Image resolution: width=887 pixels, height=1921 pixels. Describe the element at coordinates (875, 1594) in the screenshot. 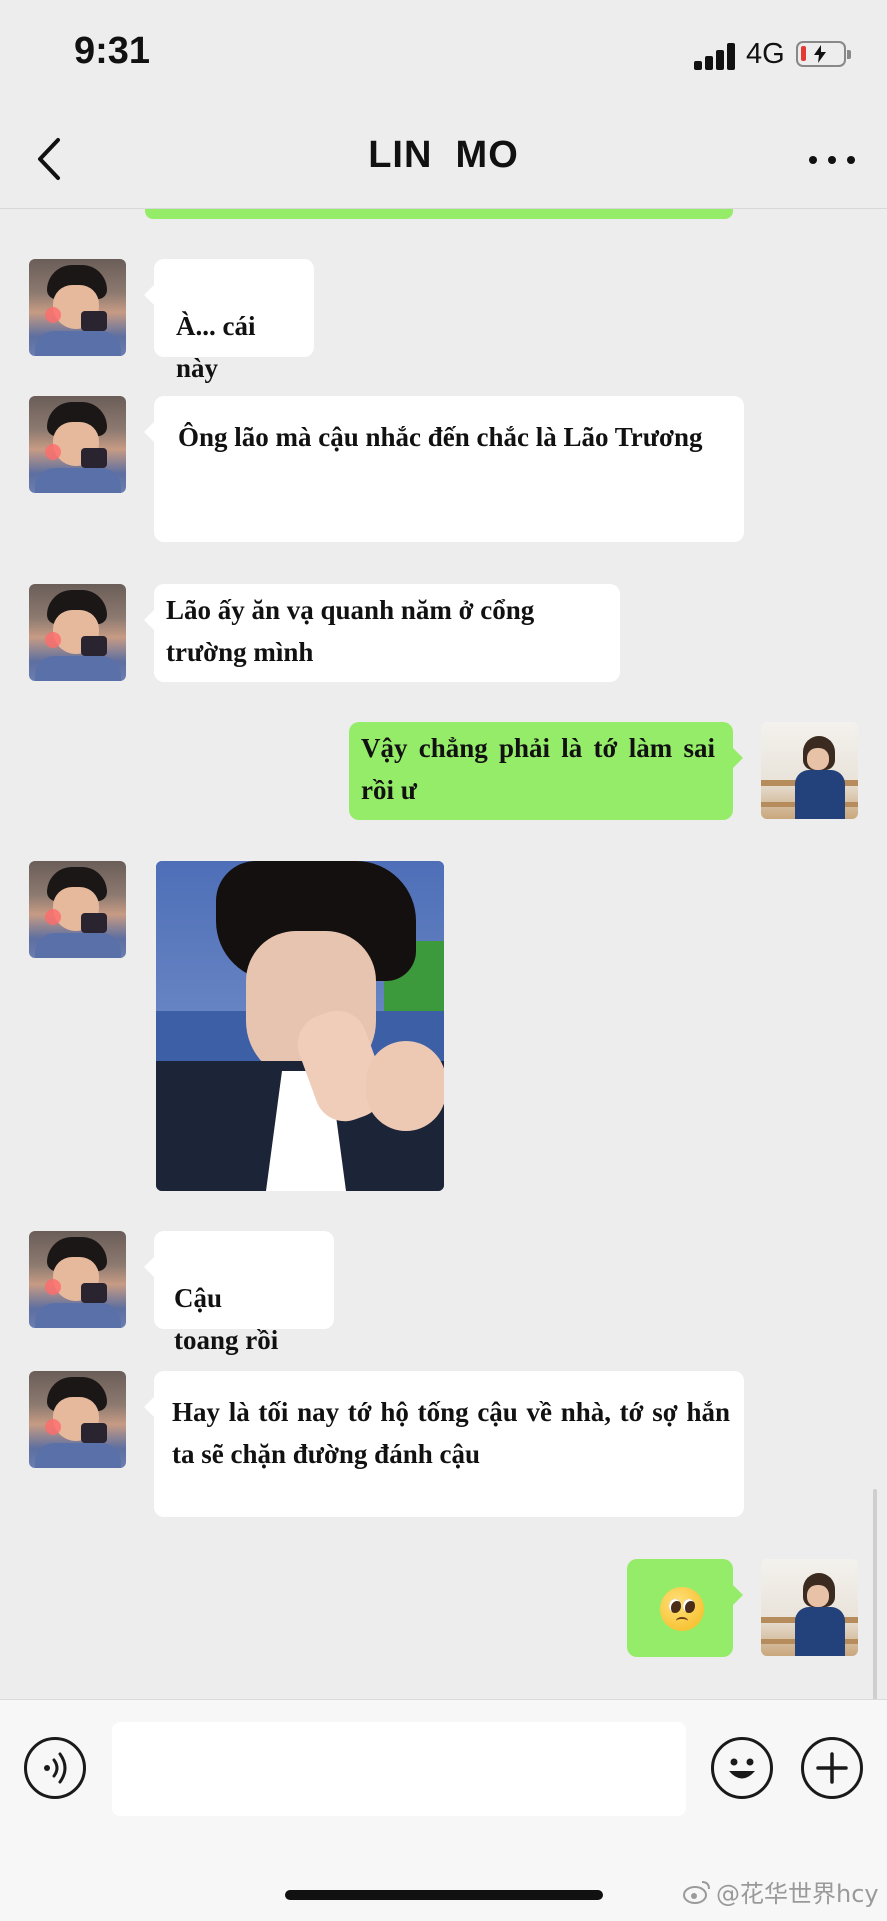

I see `scrollbar` at that location.